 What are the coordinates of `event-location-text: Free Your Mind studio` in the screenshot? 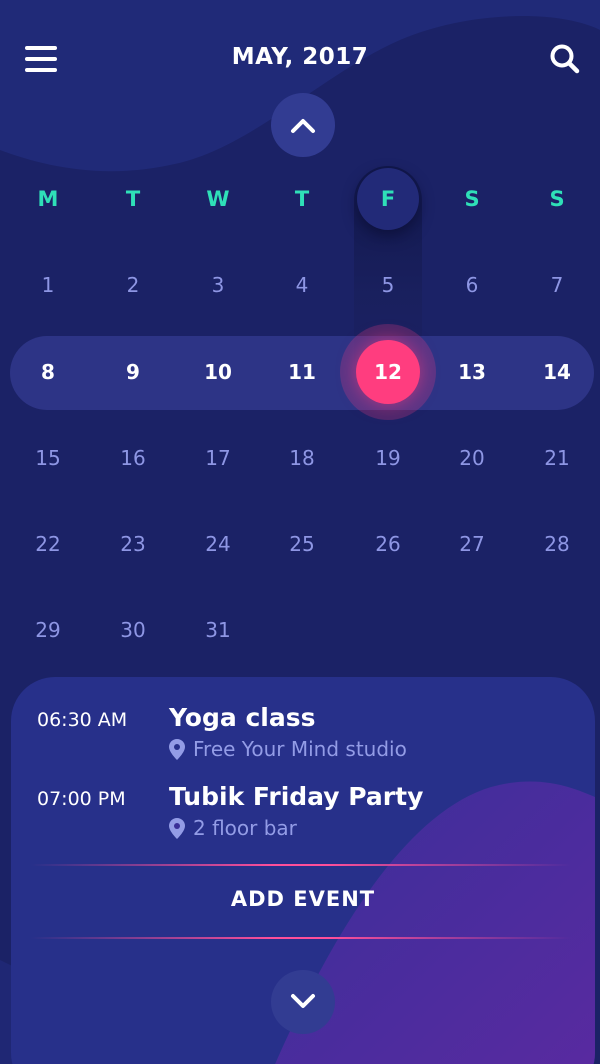 It's located at (300, 749).